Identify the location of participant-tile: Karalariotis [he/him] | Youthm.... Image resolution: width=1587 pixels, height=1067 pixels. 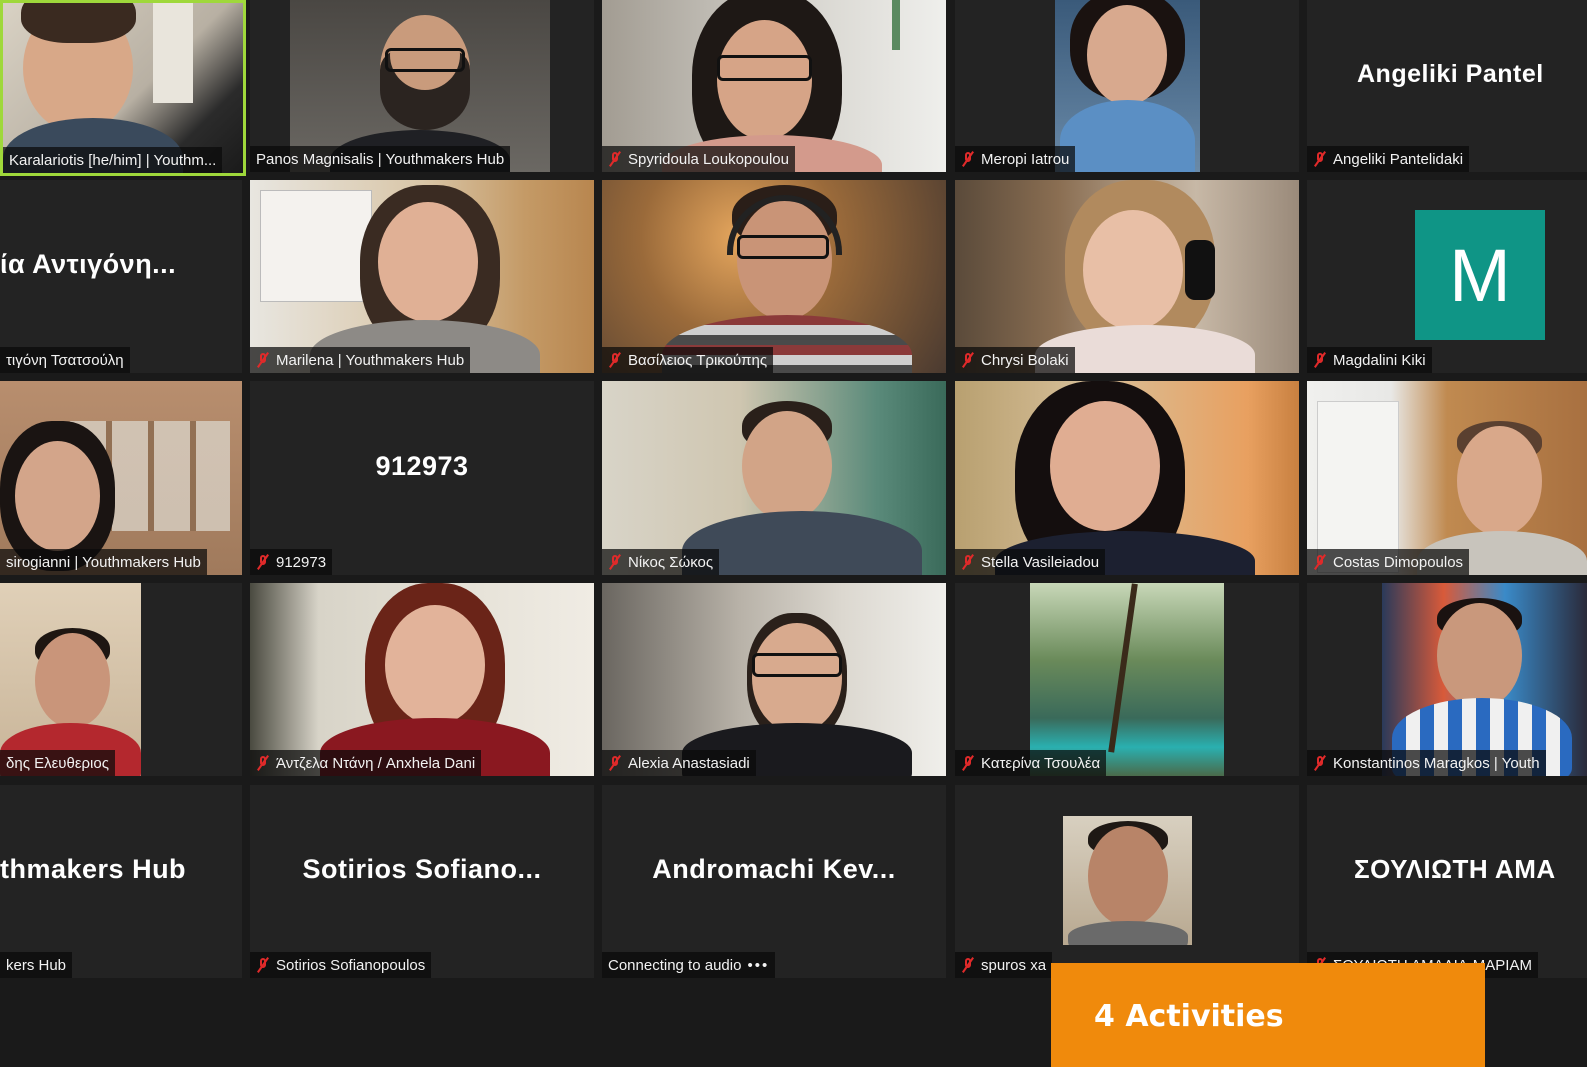
(123, 88).